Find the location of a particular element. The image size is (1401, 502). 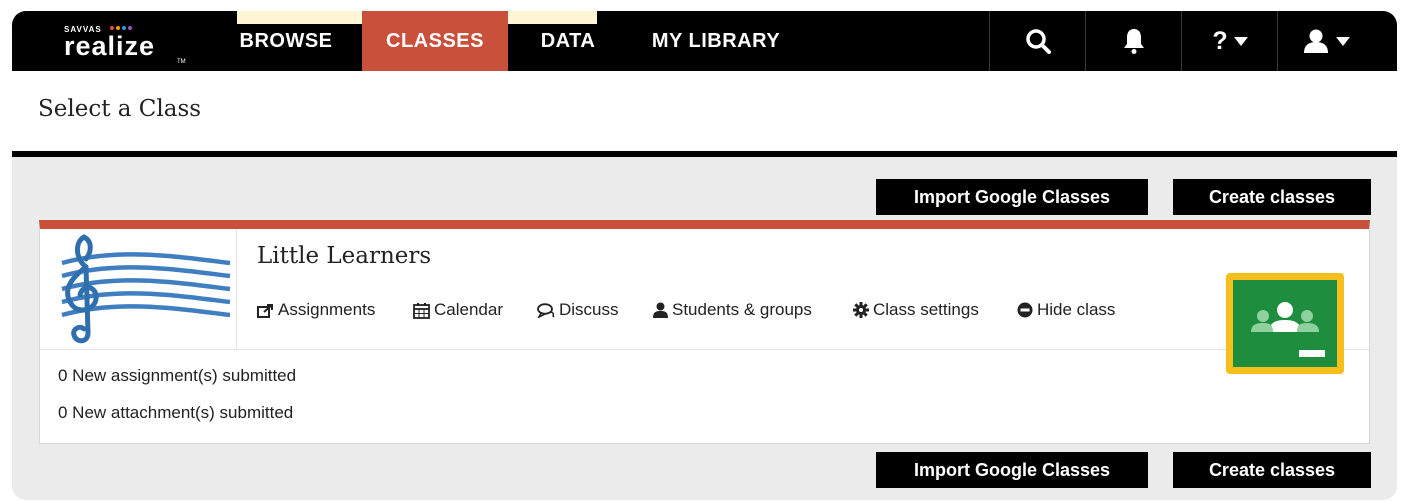

new-attachments-count: 0 New attachment(s) submitted is located at coordinates (176, 412).